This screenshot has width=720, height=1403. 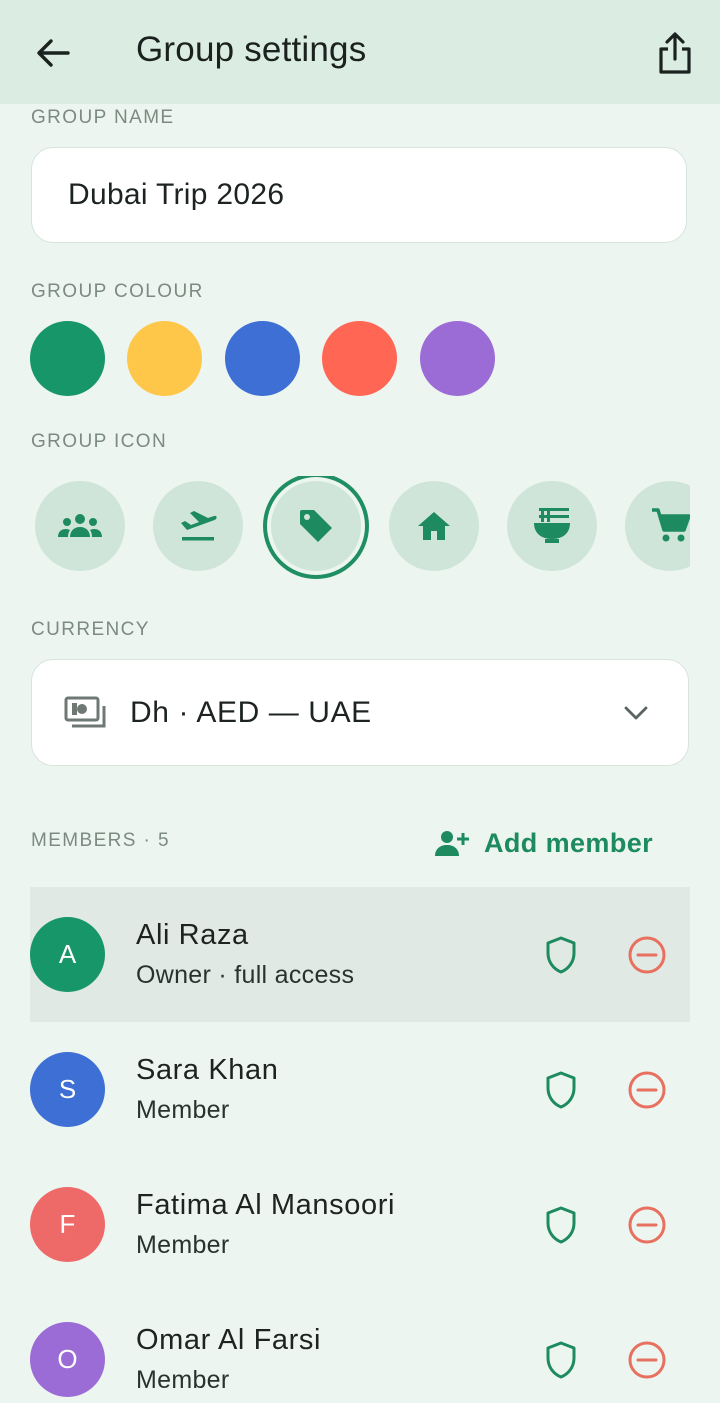 I want to click on member-name: Sara Khan, so click(x=207, y=1070).